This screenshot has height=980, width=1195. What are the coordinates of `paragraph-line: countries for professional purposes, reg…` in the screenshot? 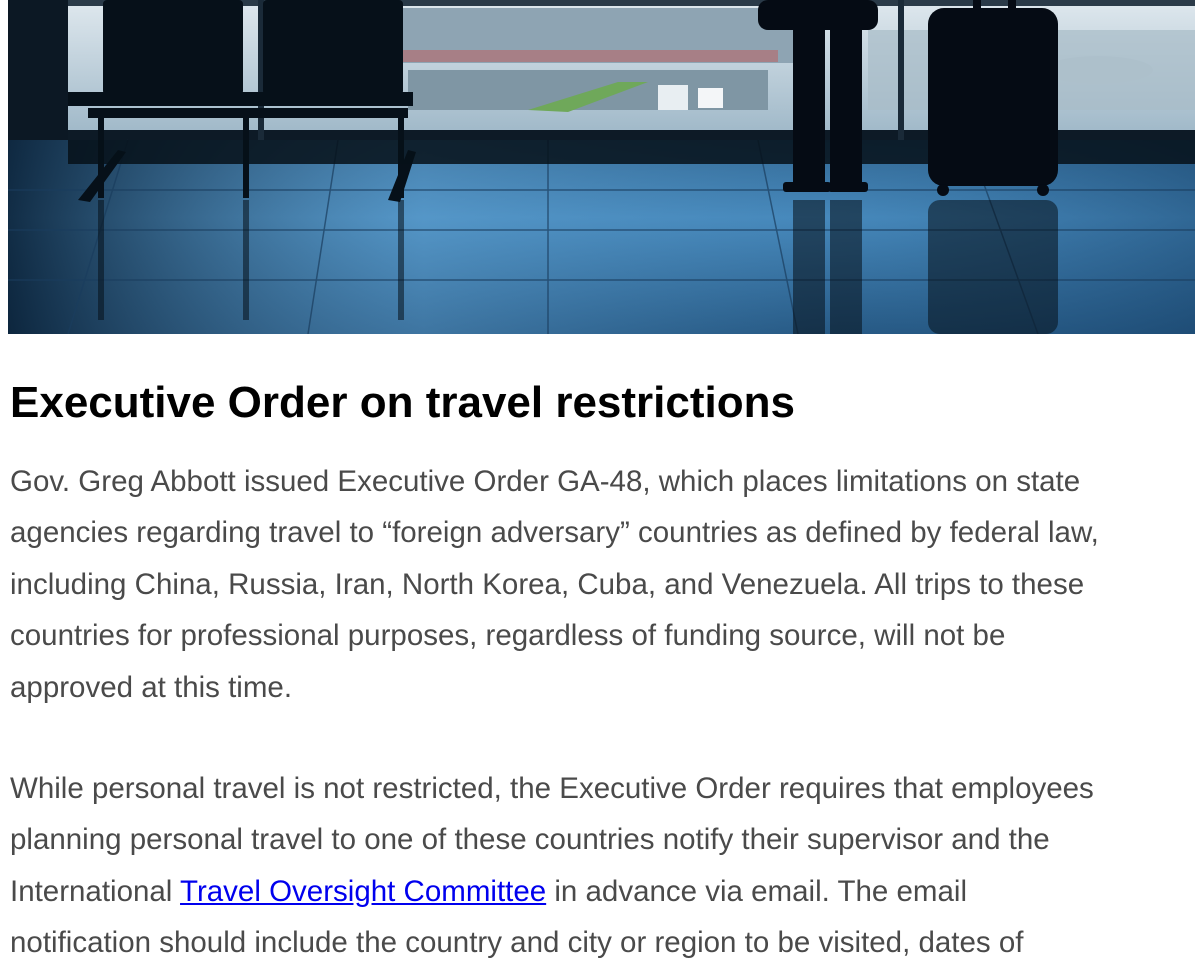 It's located at (508, 636).